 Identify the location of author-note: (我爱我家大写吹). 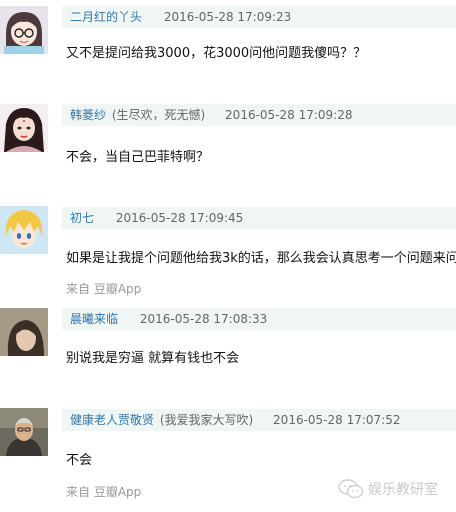
(206, 420).